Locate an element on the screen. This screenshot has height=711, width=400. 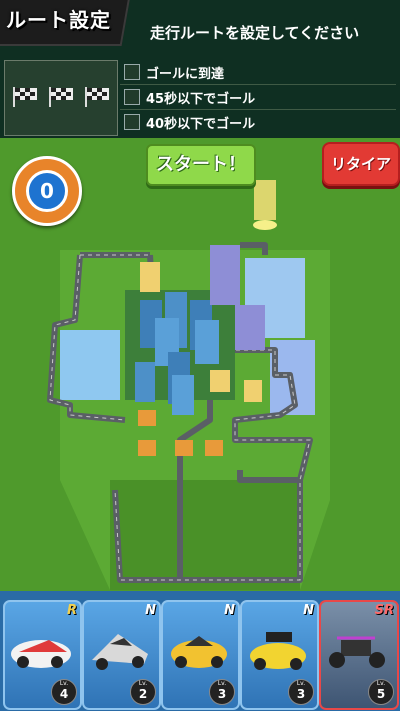
route-counter: 0 is located at coordinates (47, 191).